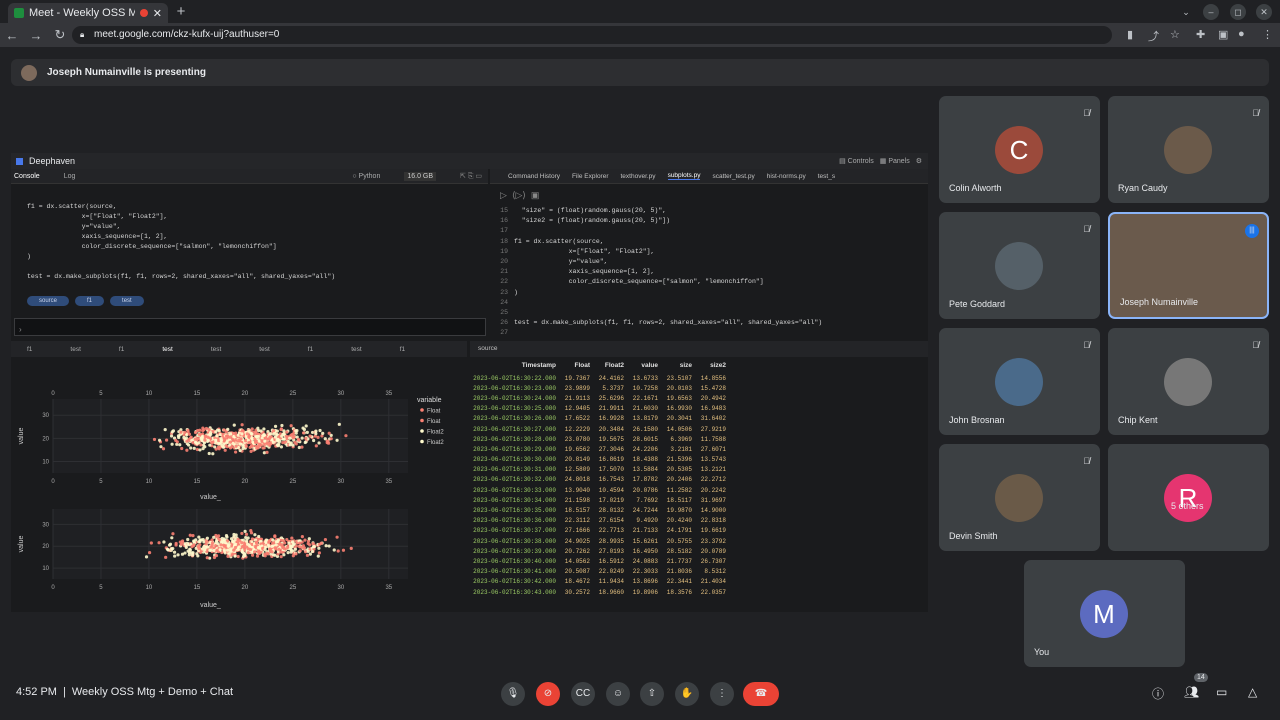  What do you see at coordinates (503, 195) in the screenshot?
I see `run-icon: ▷` at bounding box center [503, 195].